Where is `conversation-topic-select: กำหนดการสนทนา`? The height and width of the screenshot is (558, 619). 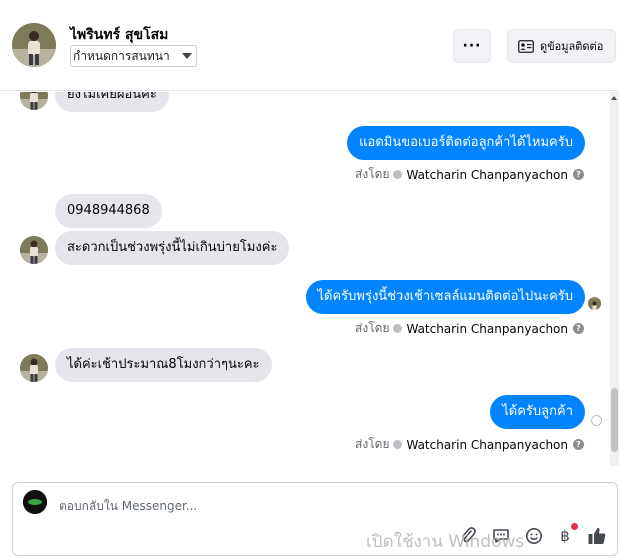
conversation-topic-select: กำหนดการสนทนา is located at coordinates (133, 56).